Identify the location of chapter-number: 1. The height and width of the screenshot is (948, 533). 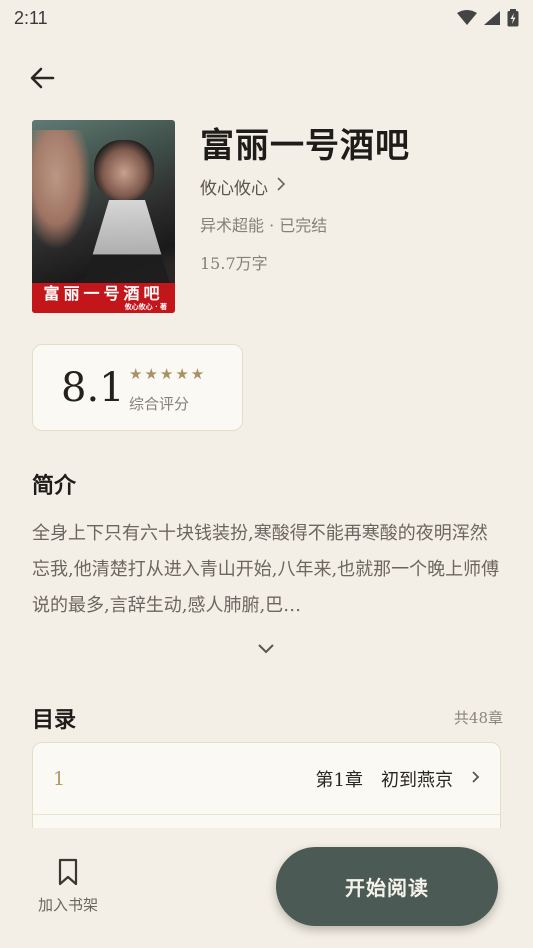
(59, 778).